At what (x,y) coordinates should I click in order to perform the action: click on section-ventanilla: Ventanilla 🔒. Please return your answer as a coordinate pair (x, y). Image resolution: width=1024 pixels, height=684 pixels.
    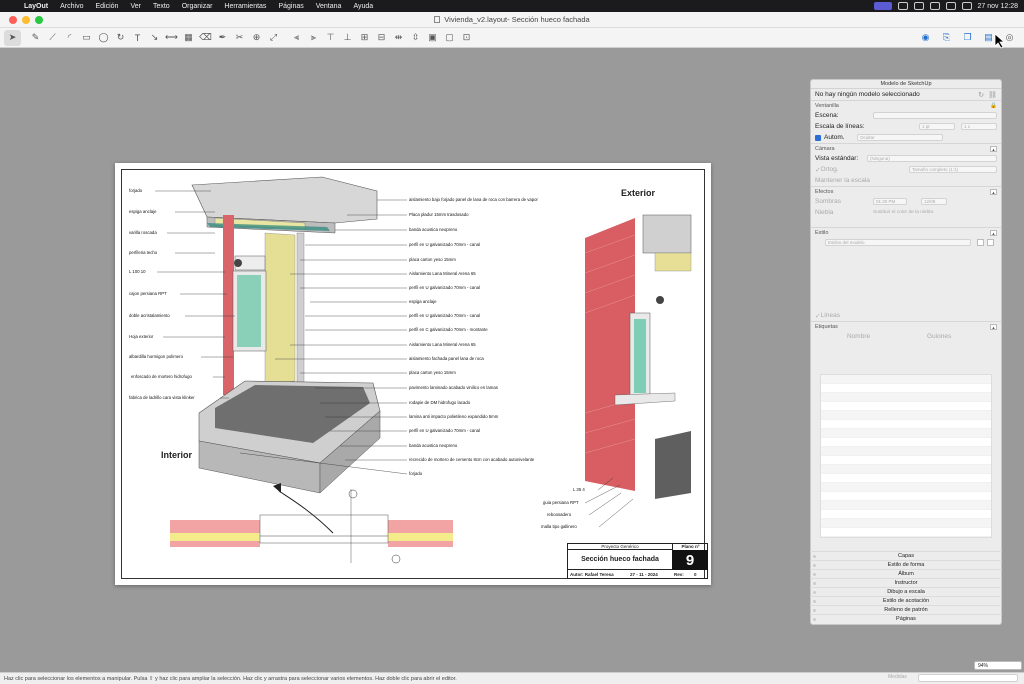
    Looking at the image, I should click on (906, 105).